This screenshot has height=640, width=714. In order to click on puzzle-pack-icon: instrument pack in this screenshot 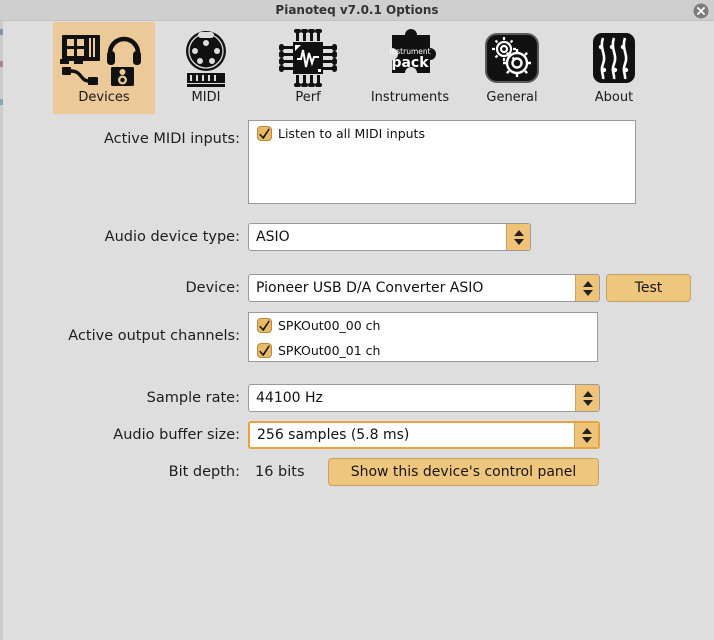, I will do `click(410, 58)`.